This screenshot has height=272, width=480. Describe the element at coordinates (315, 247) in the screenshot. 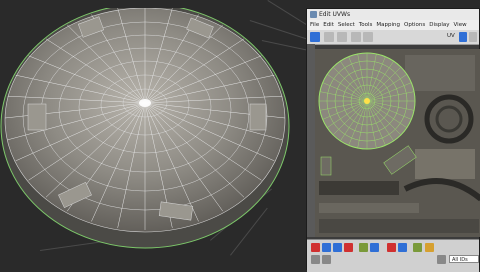

I see `vertex-select-icon` at that location.